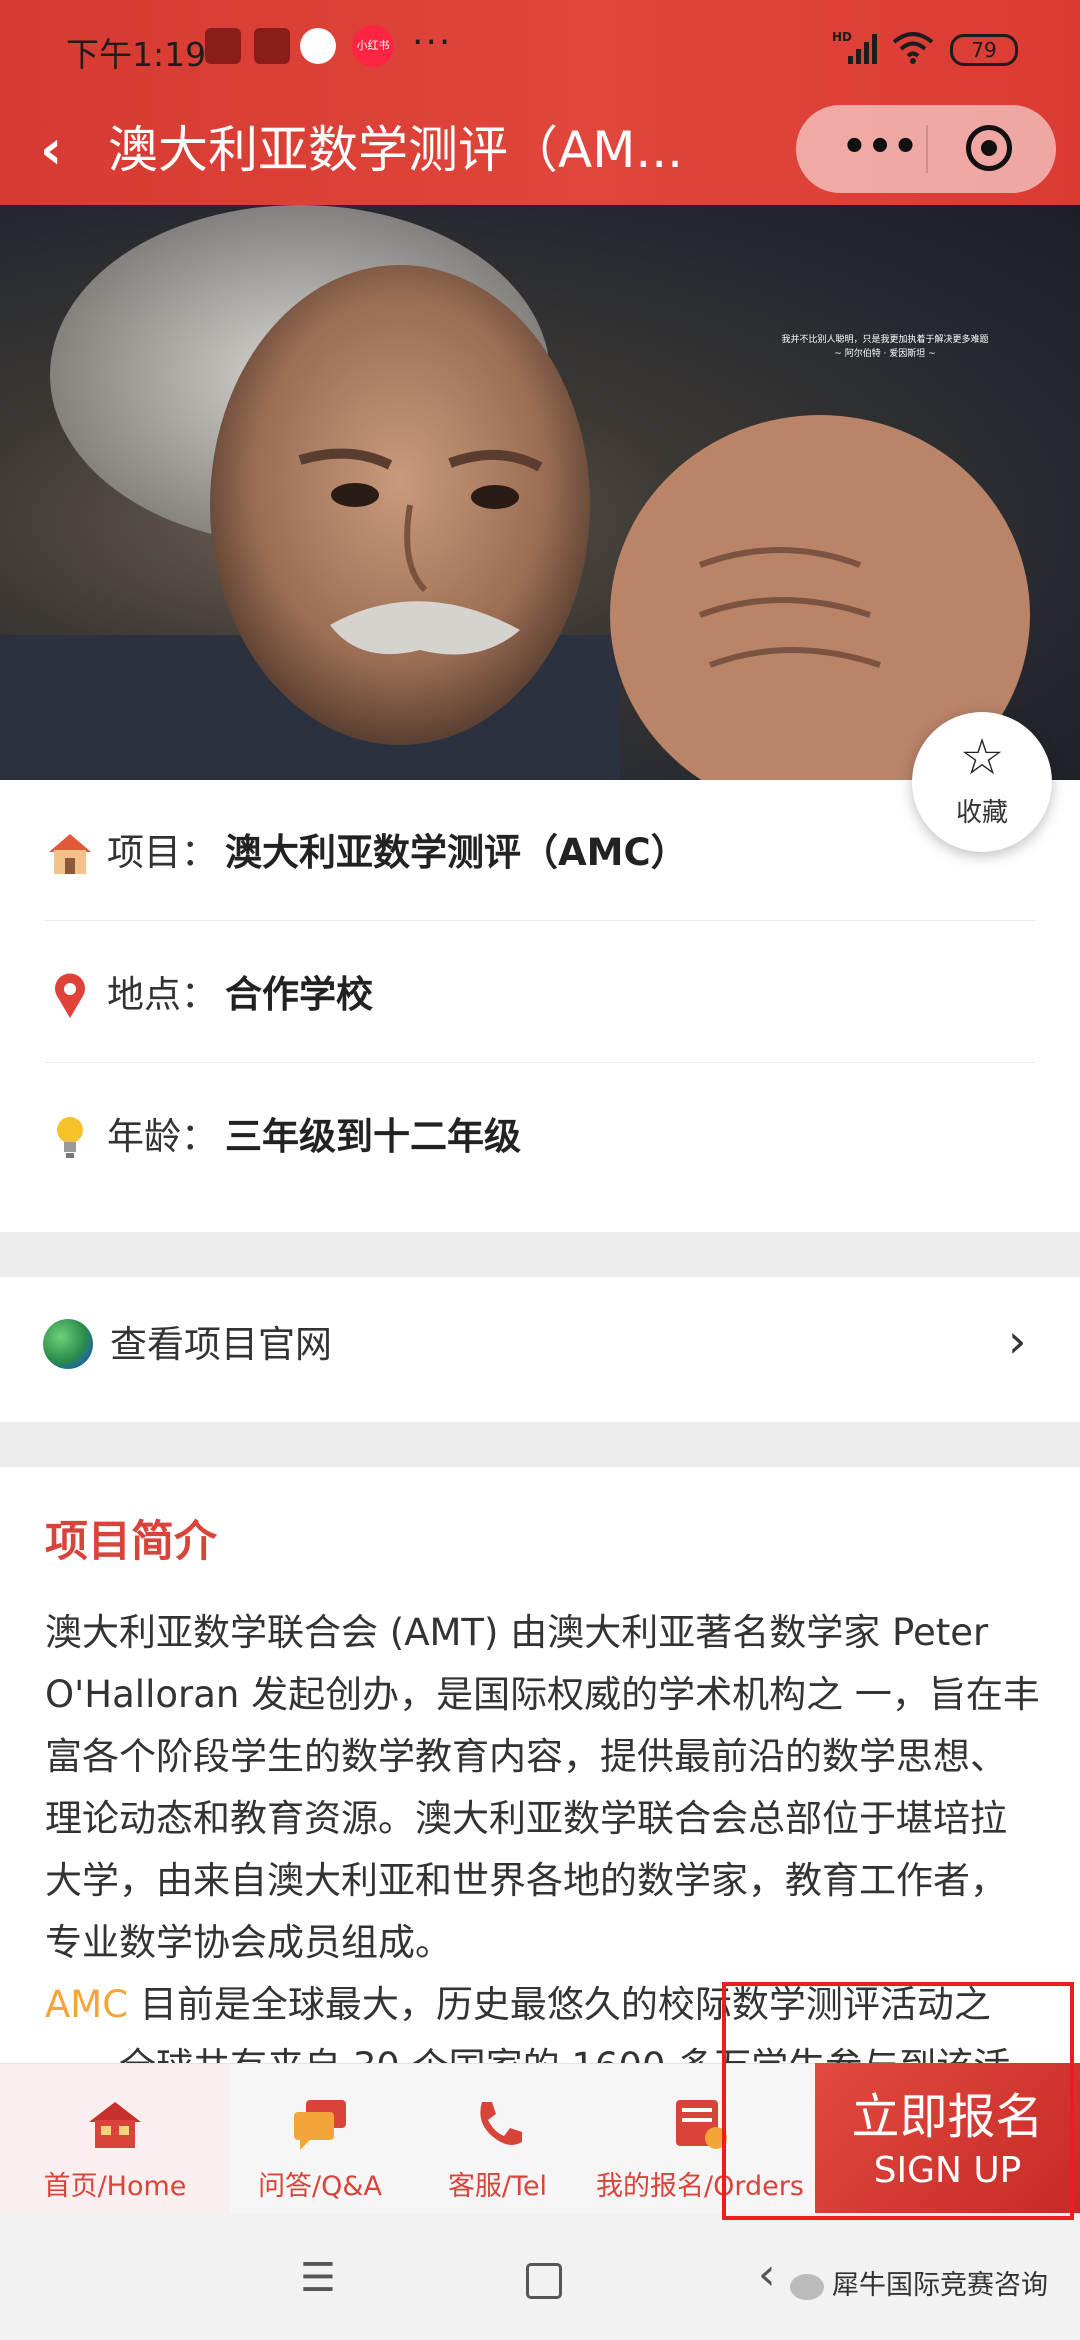  I want to click on watermark-text: 犀牛国际竞赛咨询, so click(940, 2285).